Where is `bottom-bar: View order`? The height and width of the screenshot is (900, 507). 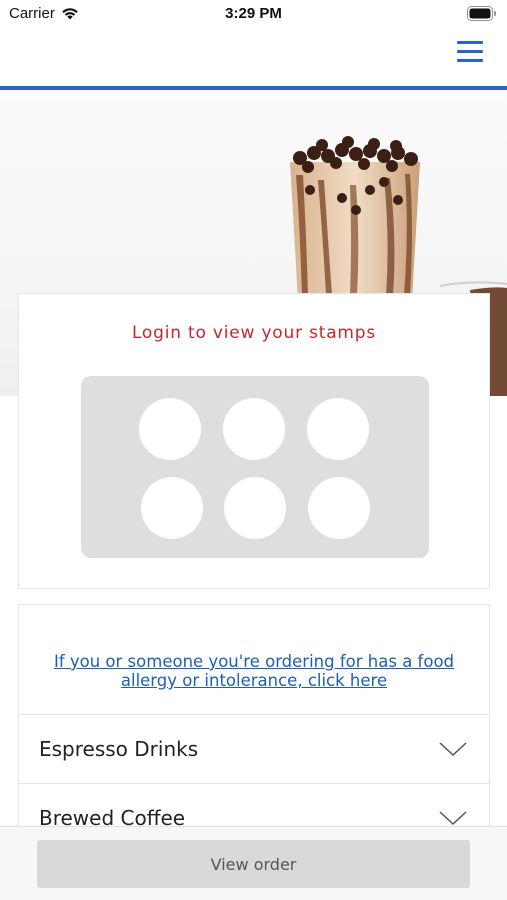 bottom-bar: View order is located at coordinates (253, 863).